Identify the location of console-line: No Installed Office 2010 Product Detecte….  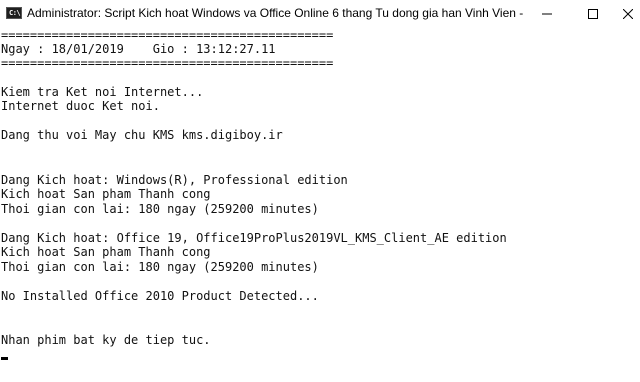
(160, 296).